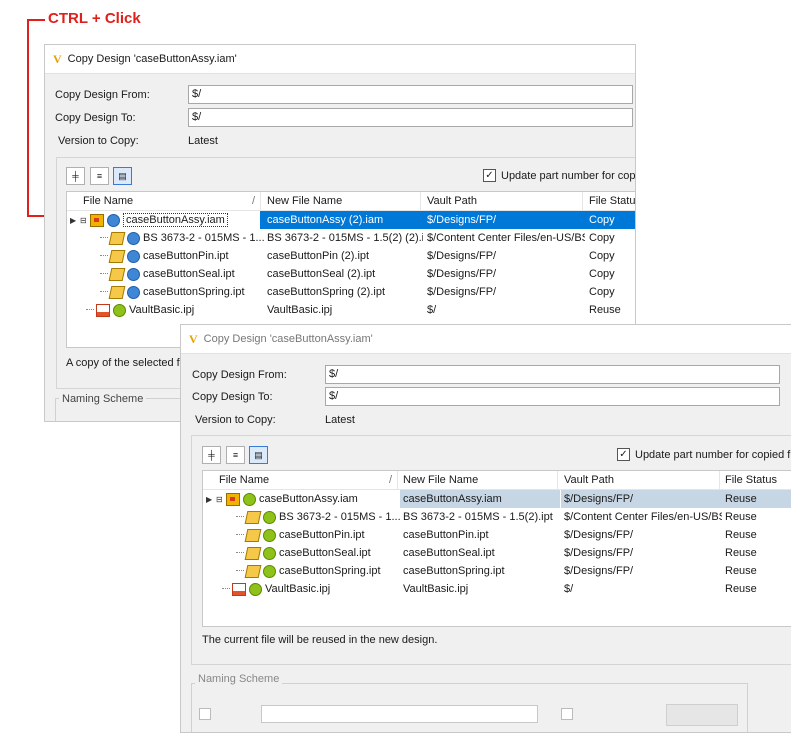  Describe the element at coordinates (239, 374) in the screenshot. I see `copy-from-label: Copy Design From:` at that location.